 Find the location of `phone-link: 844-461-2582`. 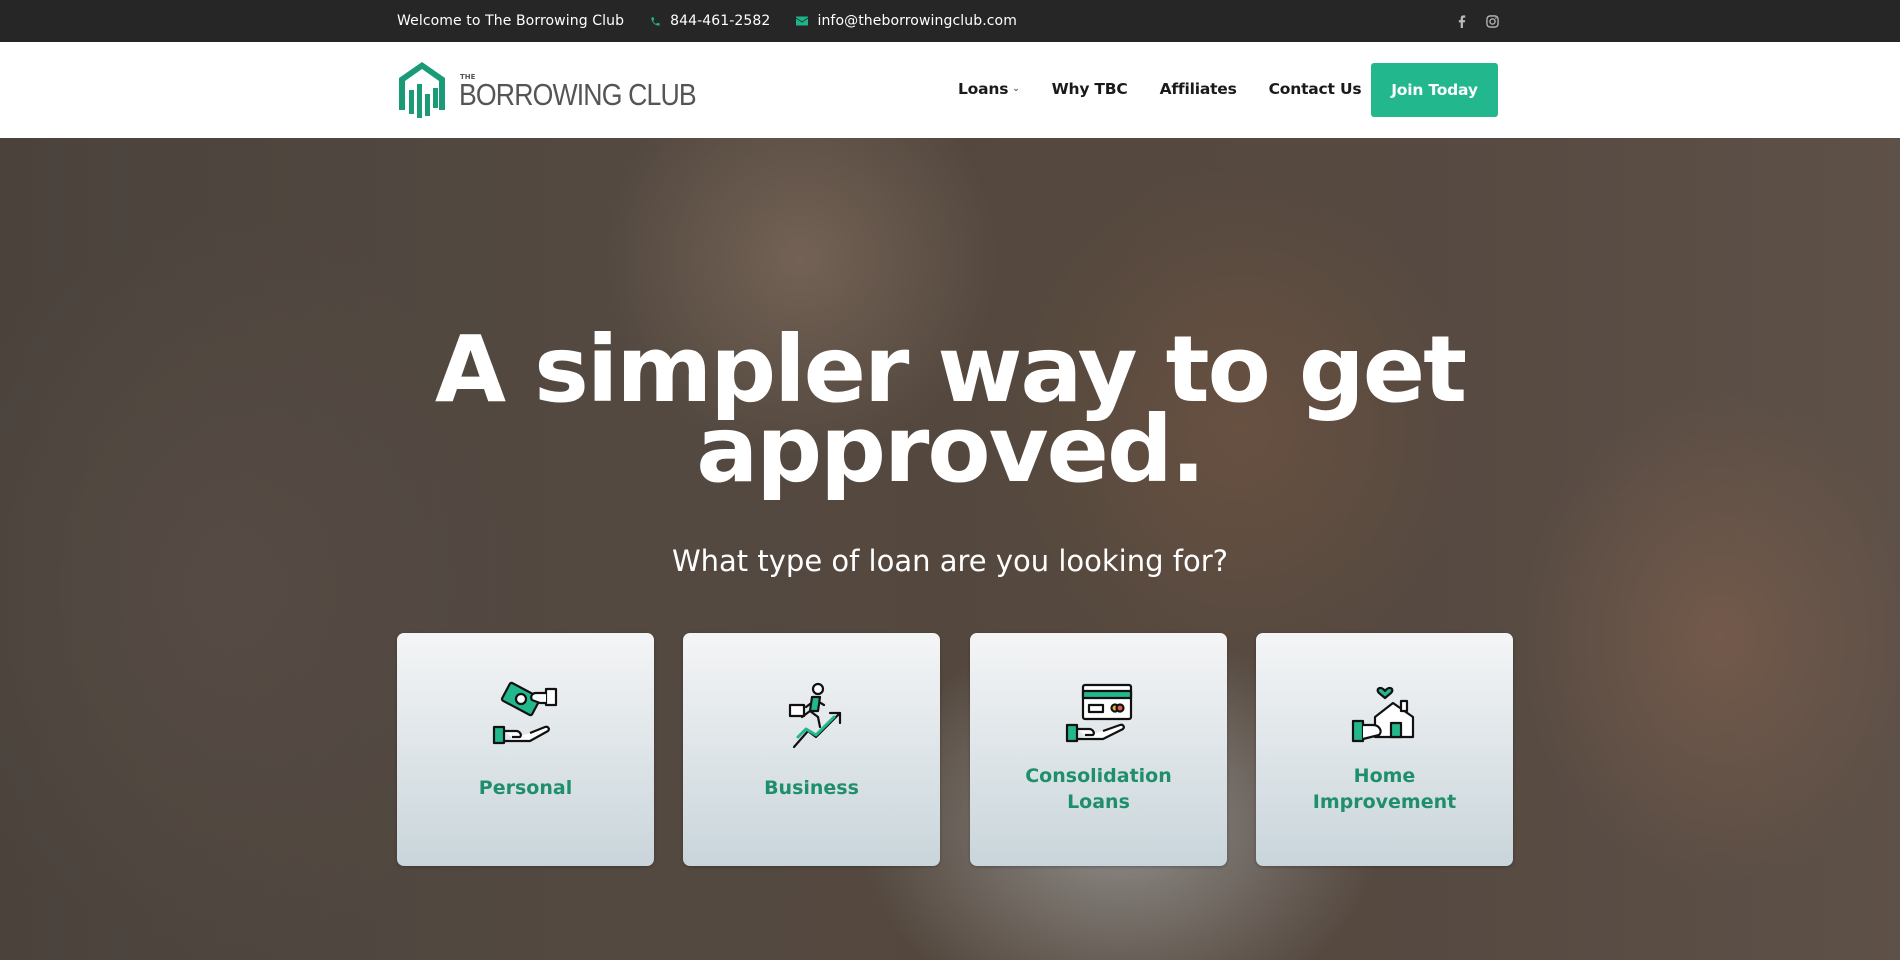

phone-link: 844-461-2582 is located at coordinates (710, 21).